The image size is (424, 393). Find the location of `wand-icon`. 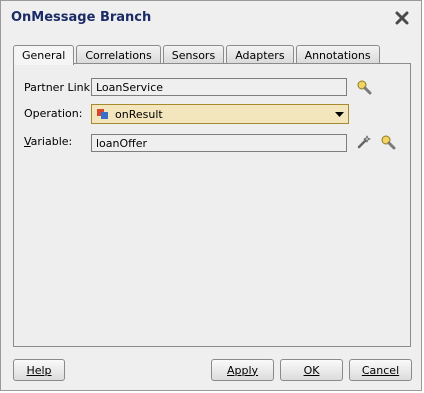

wand-icon is located at coordinates (364, 142).